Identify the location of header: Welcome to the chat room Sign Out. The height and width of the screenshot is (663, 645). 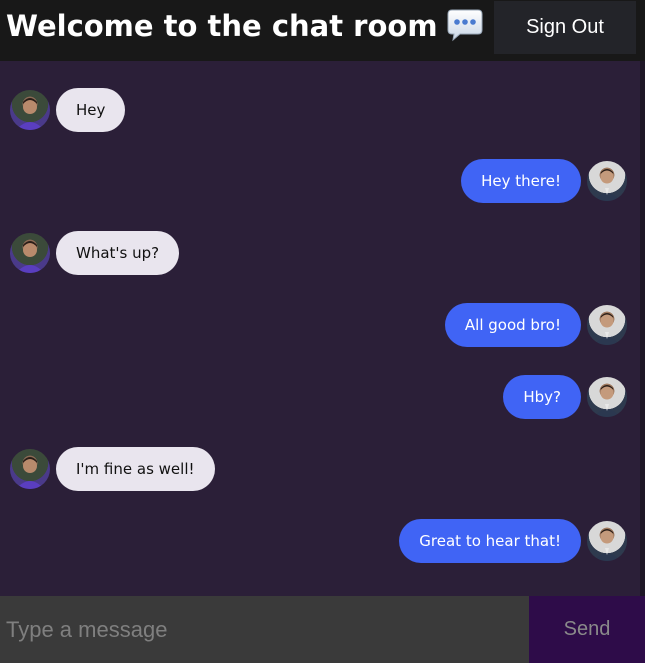
(322, 30).